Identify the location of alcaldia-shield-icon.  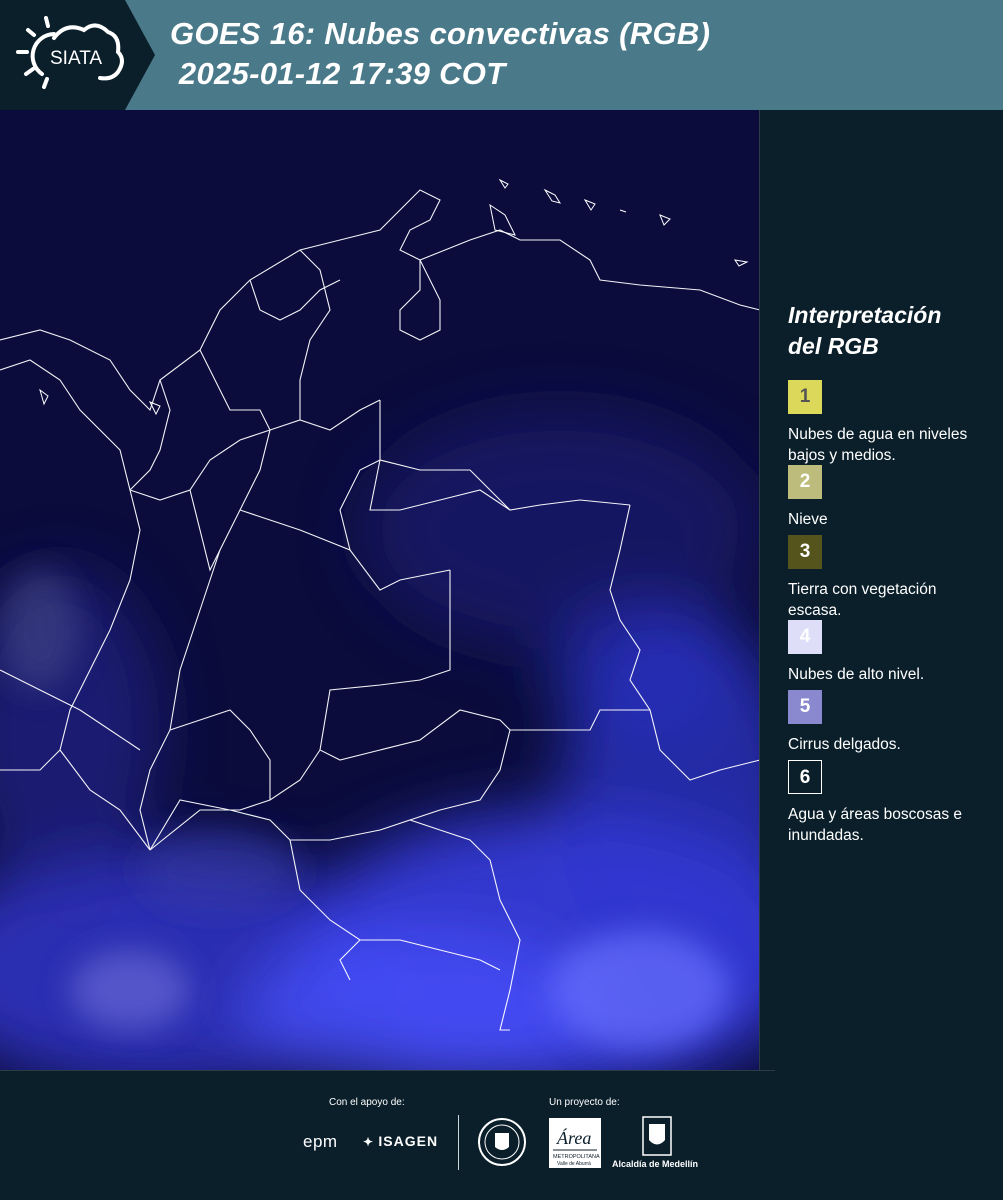
(657, 1136).